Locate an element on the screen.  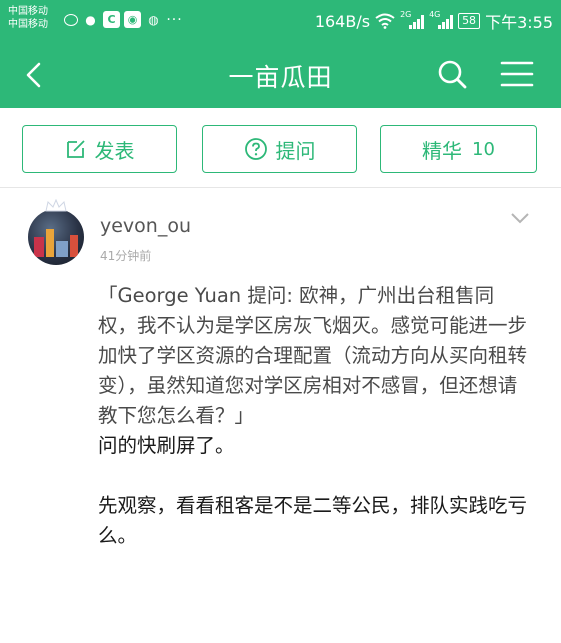
carrier-labels: 中国移动 中国移动 is located at coordinates (28, 18).